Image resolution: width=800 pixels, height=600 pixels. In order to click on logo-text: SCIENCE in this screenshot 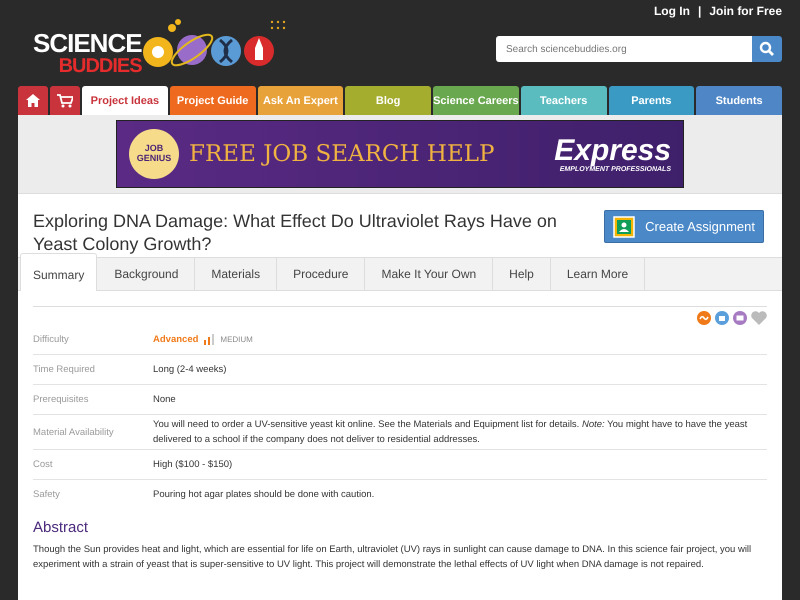, I will do `click(87, 43)`.